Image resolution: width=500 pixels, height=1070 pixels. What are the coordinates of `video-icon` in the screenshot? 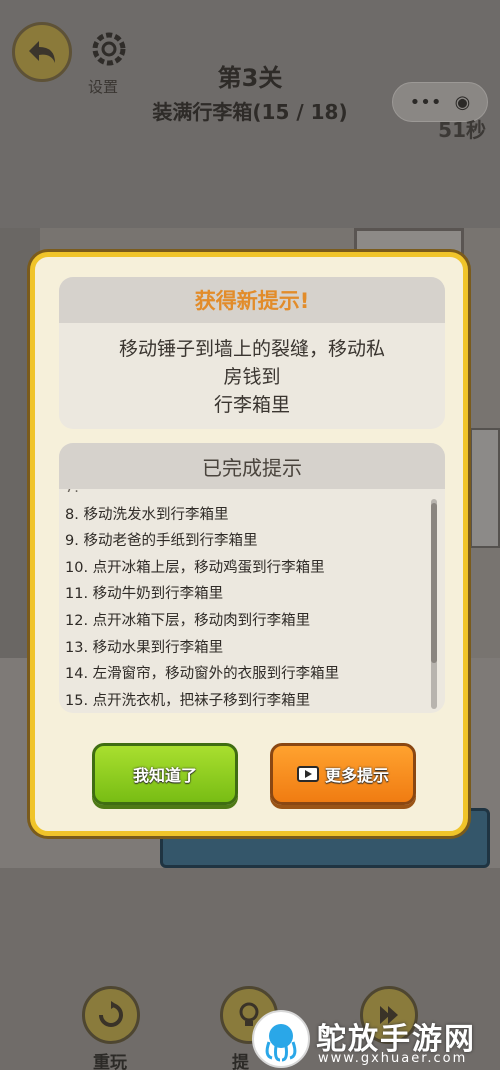 It's located at (307, 774).